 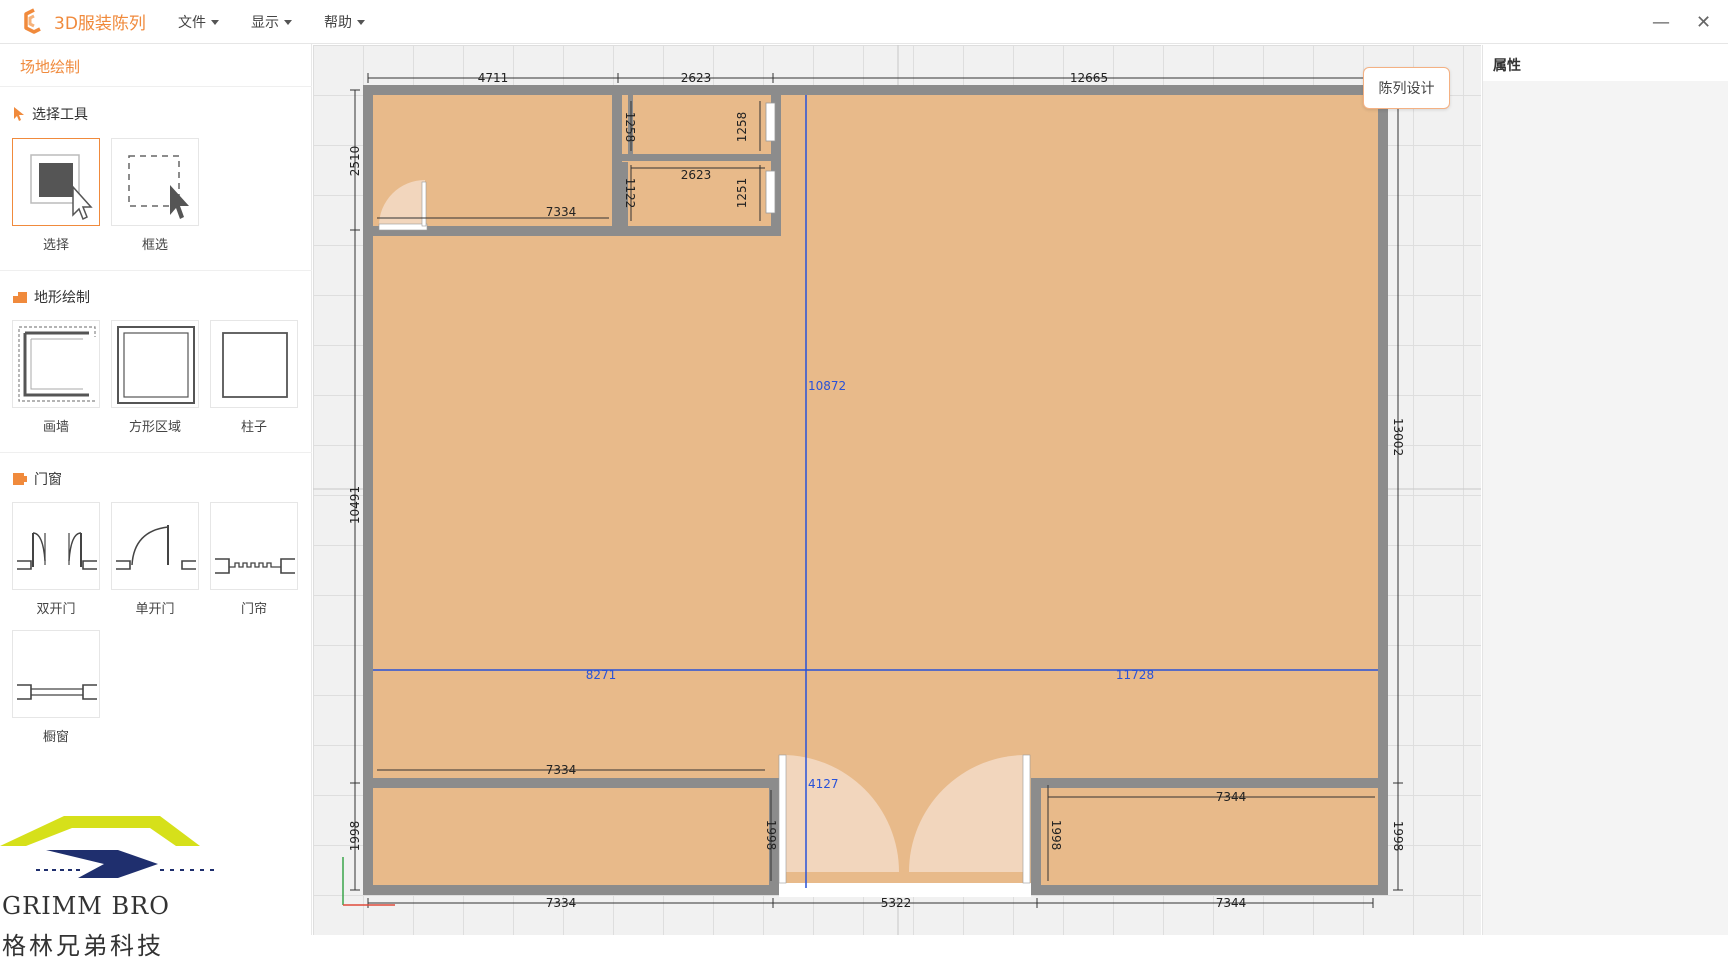 I want to click on dim-lower-right-width: 7344, so click(x=1231, y=797).